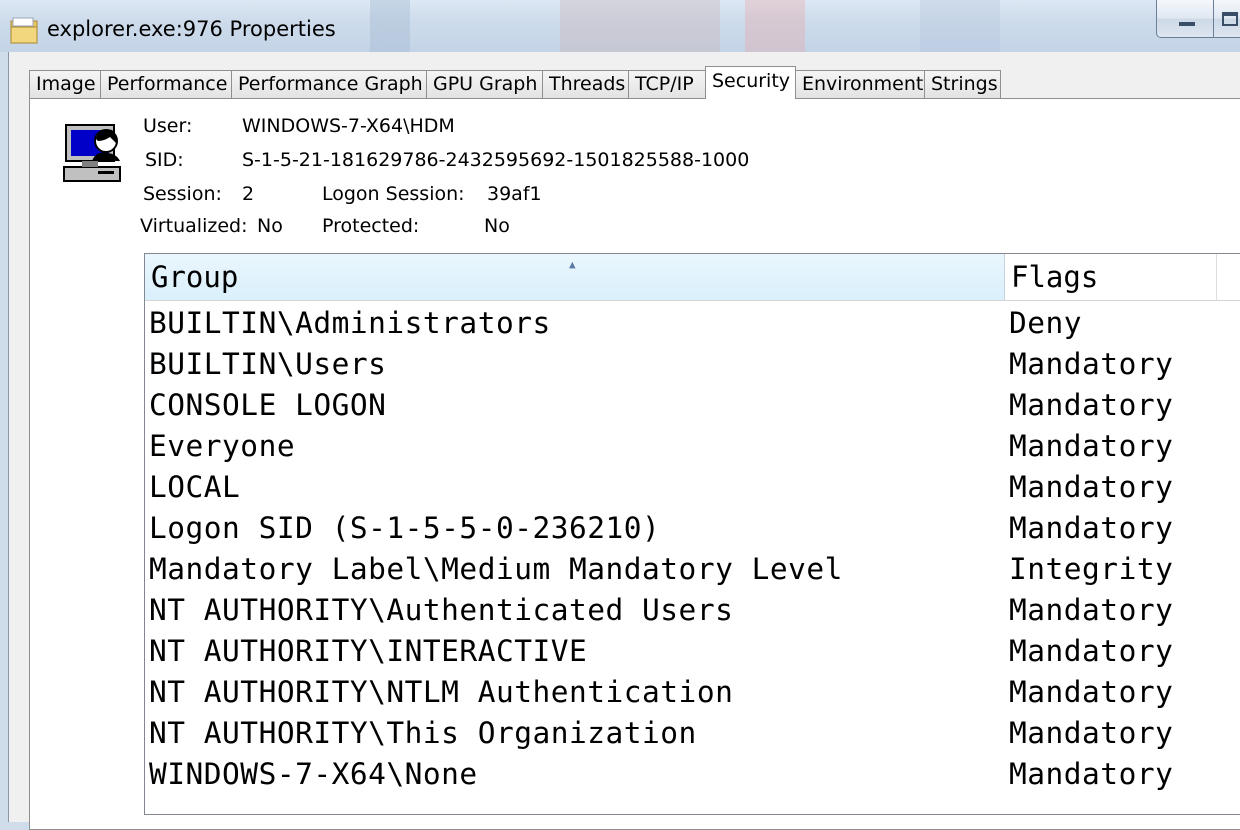  I want to click on group-cell: BUILTIN\Users, so click(268, 364).